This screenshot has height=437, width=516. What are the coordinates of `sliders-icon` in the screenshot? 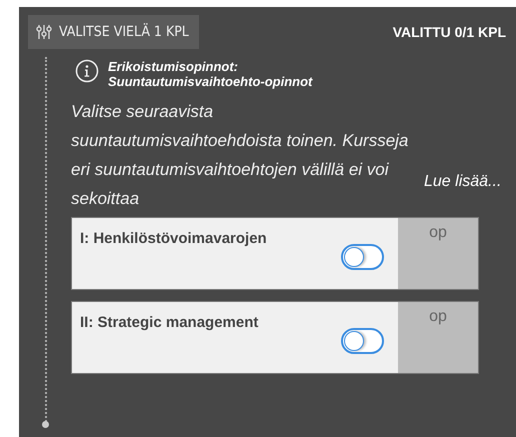 It's located at (44, 32).